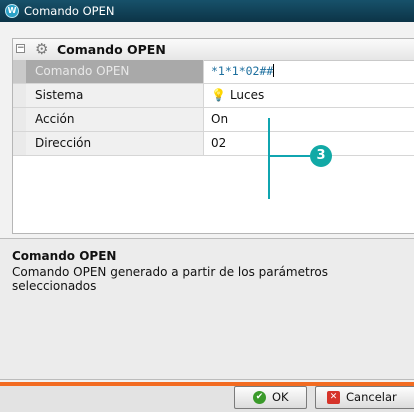  Describe the element at coordinates (115, 95) in the screenshot. I see `property-name: Sistema` at that location.